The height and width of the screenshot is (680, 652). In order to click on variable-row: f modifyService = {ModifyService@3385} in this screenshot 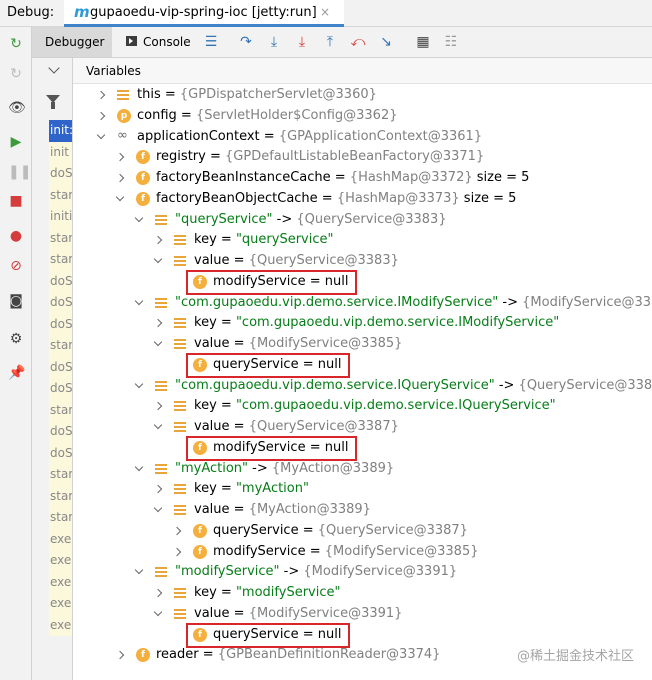, I will do `click(362, 552)`.